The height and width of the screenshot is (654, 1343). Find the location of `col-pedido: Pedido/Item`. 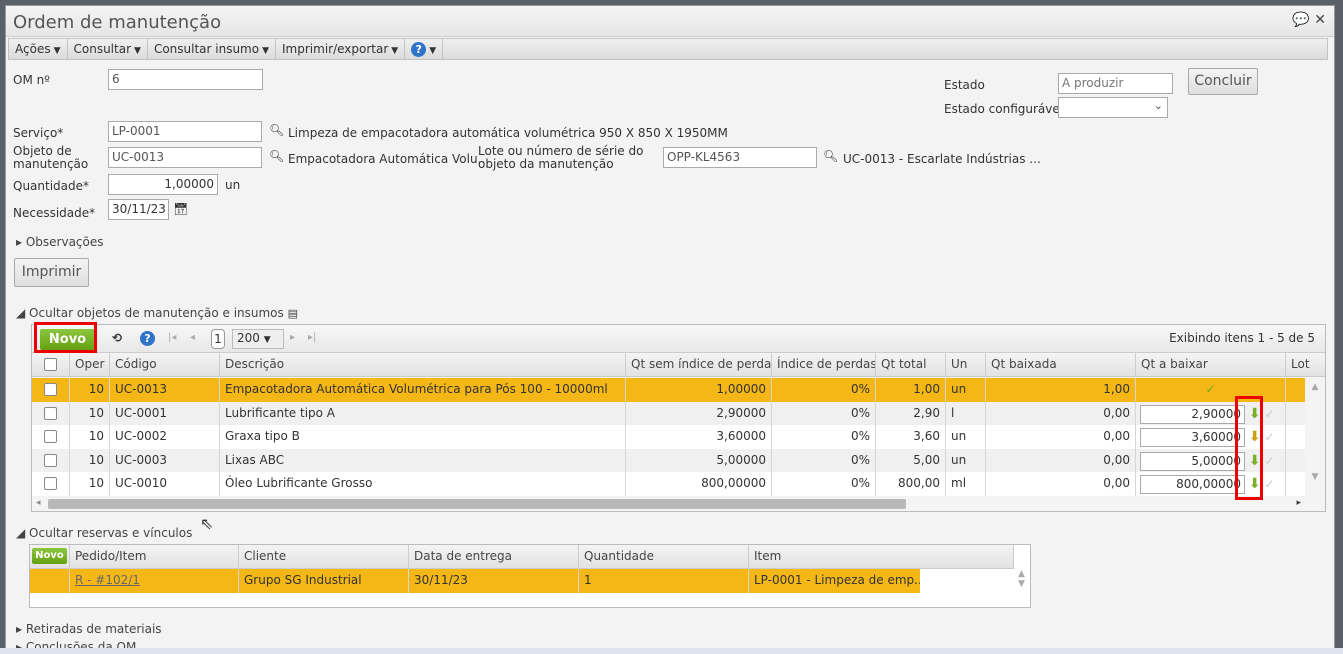

col-pedido: Pedido/Item is located at coordinates (154, 557).